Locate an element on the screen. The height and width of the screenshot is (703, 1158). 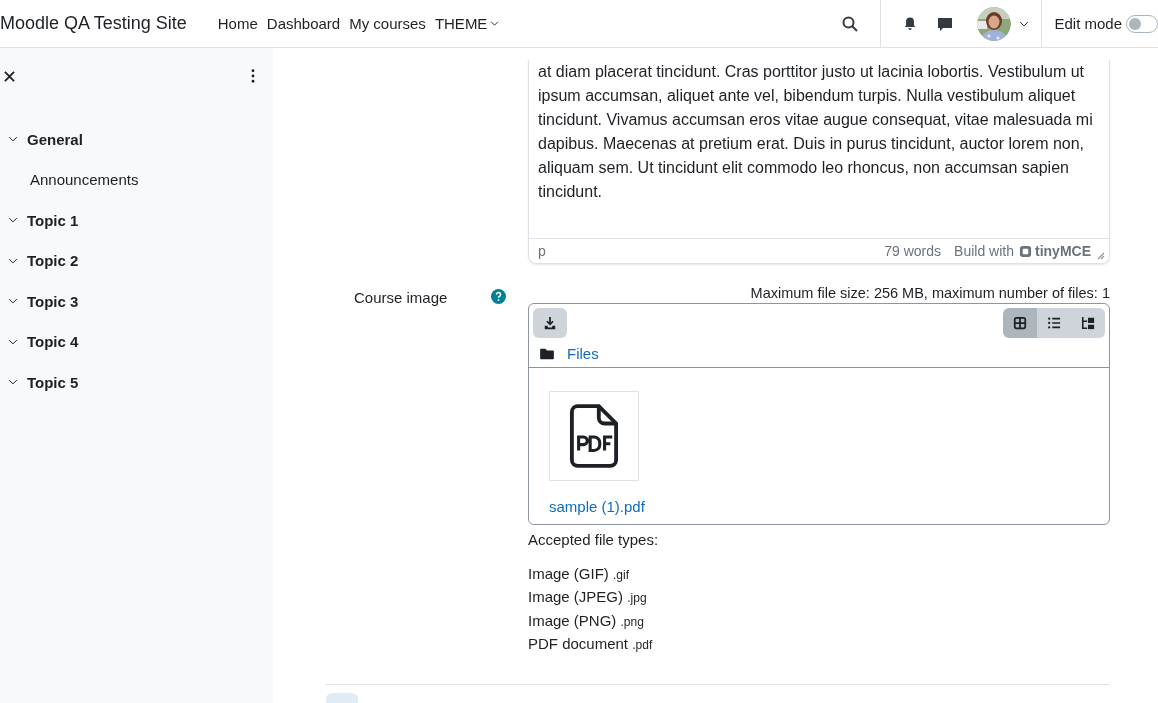
edit-mode-label: Edit mode is located at coordinates (1088, 23).